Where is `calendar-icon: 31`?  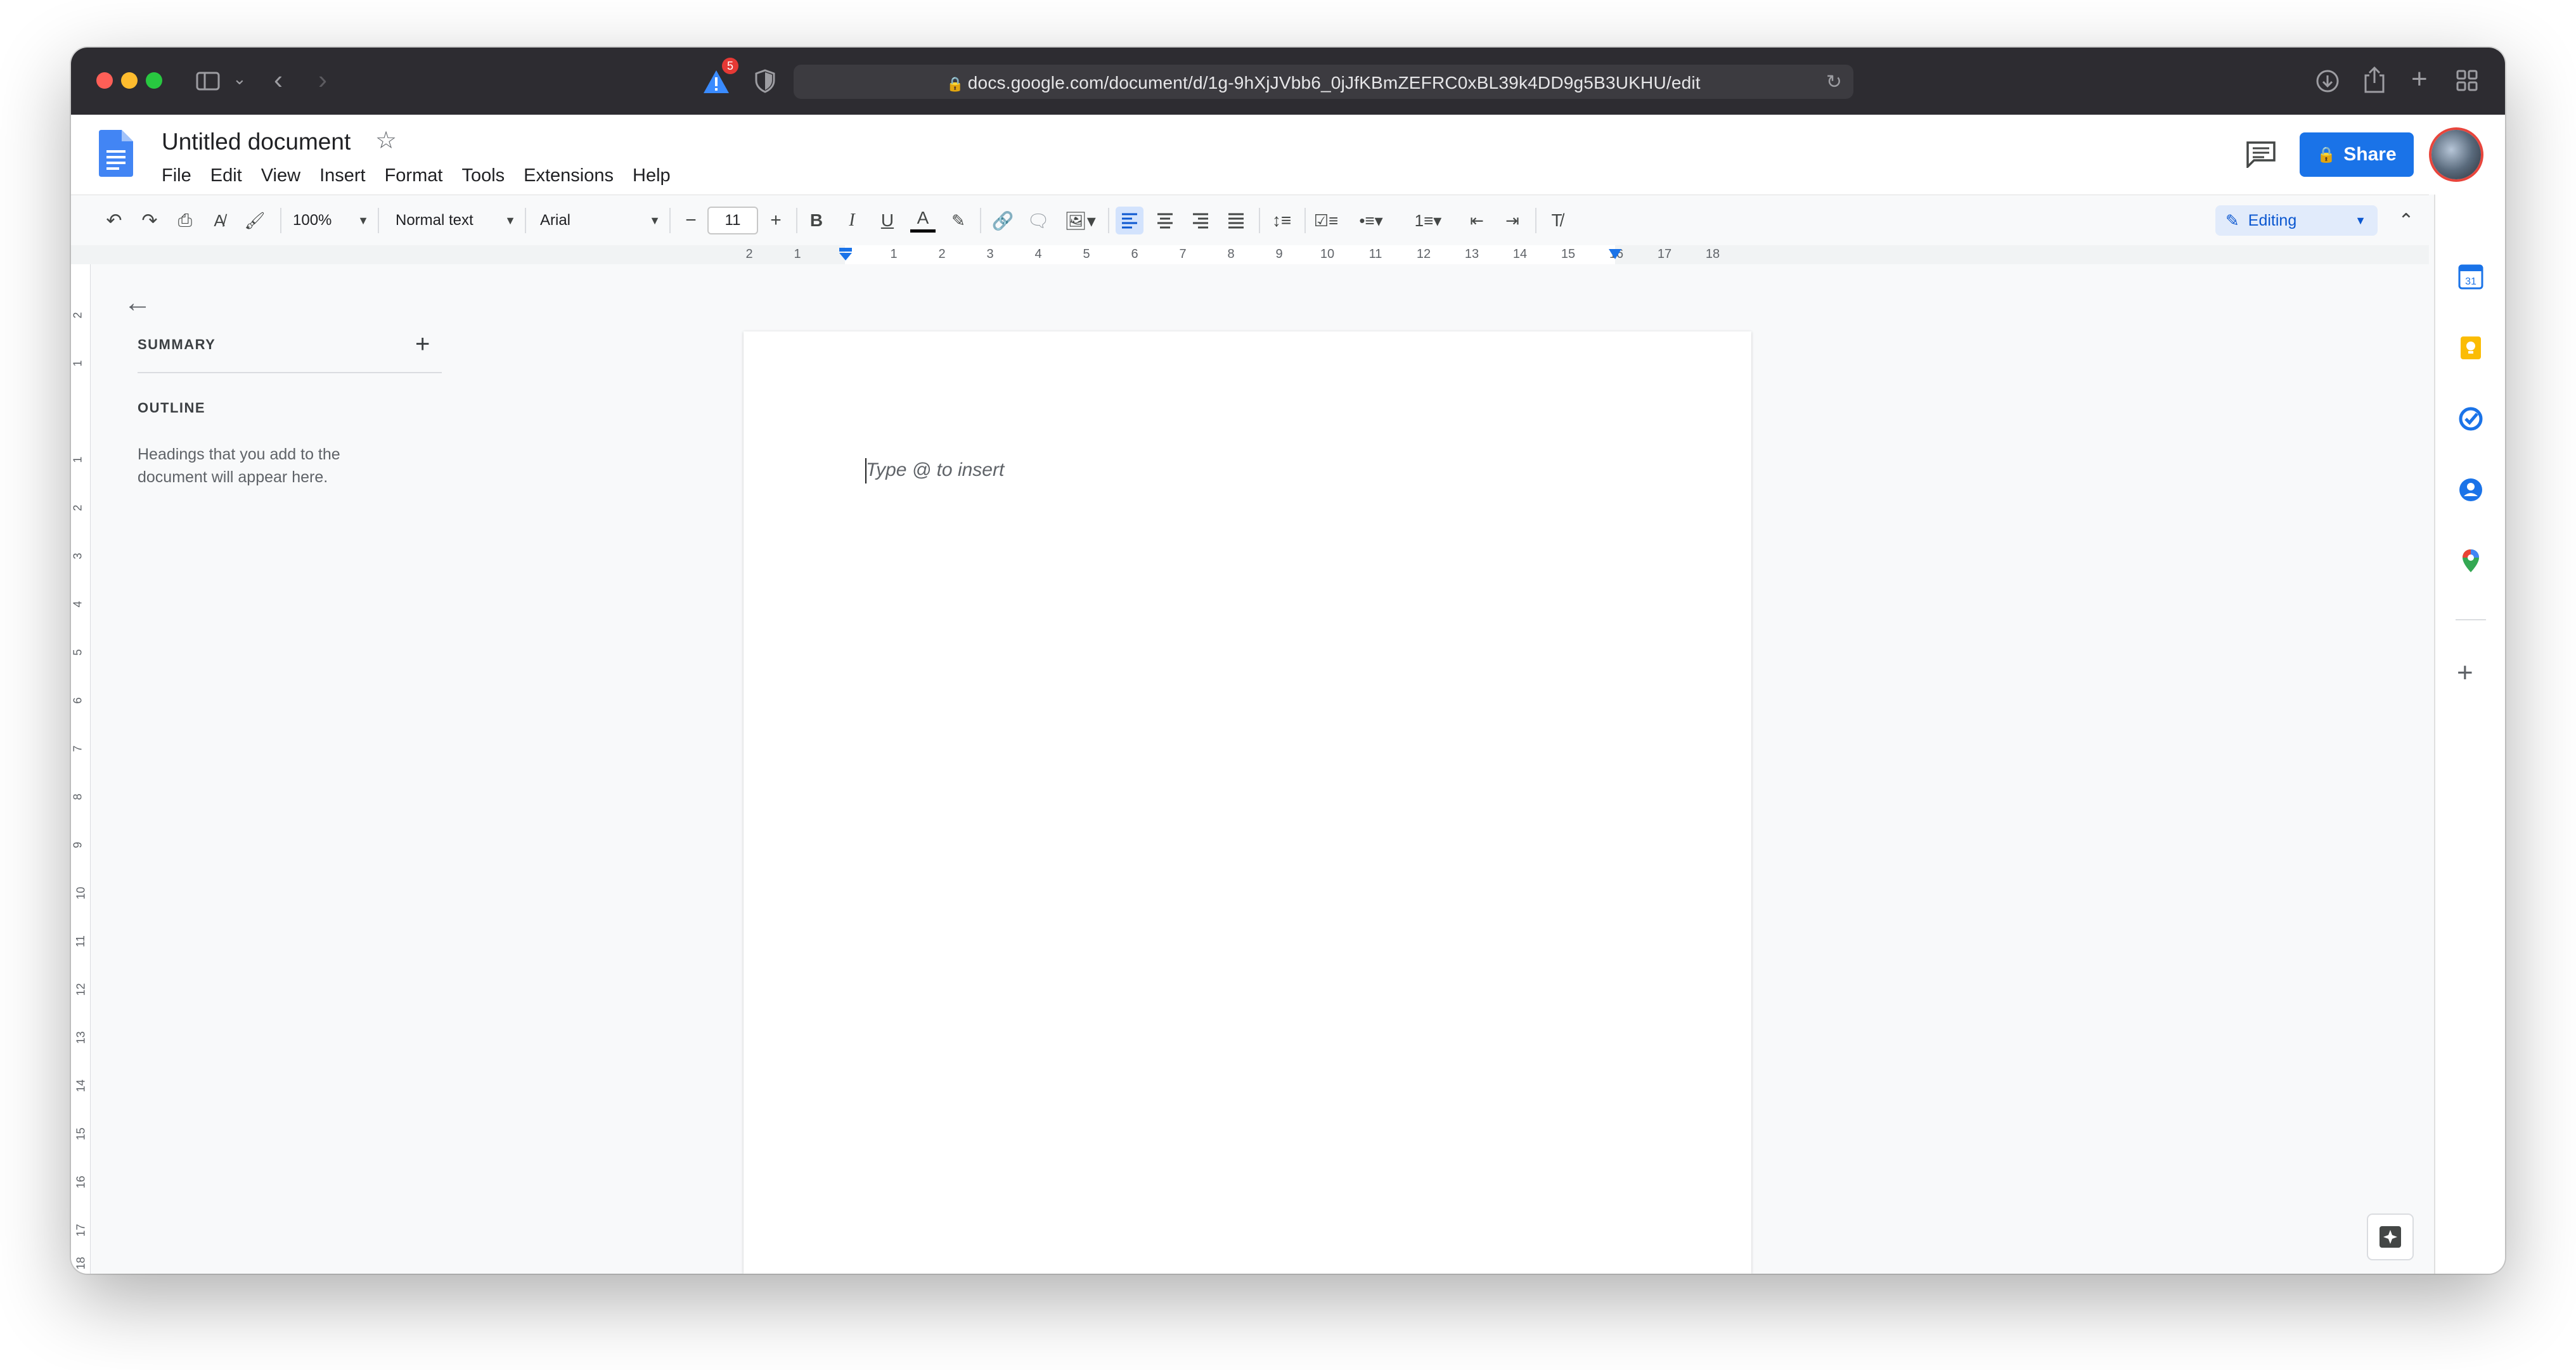 calendar-icon: 31 is located at coordinates (2470, 277).